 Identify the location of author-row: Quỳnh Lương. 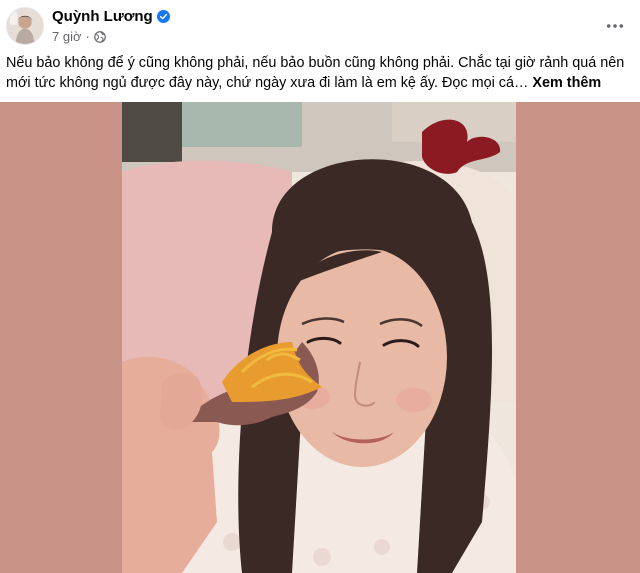
(111, 16).